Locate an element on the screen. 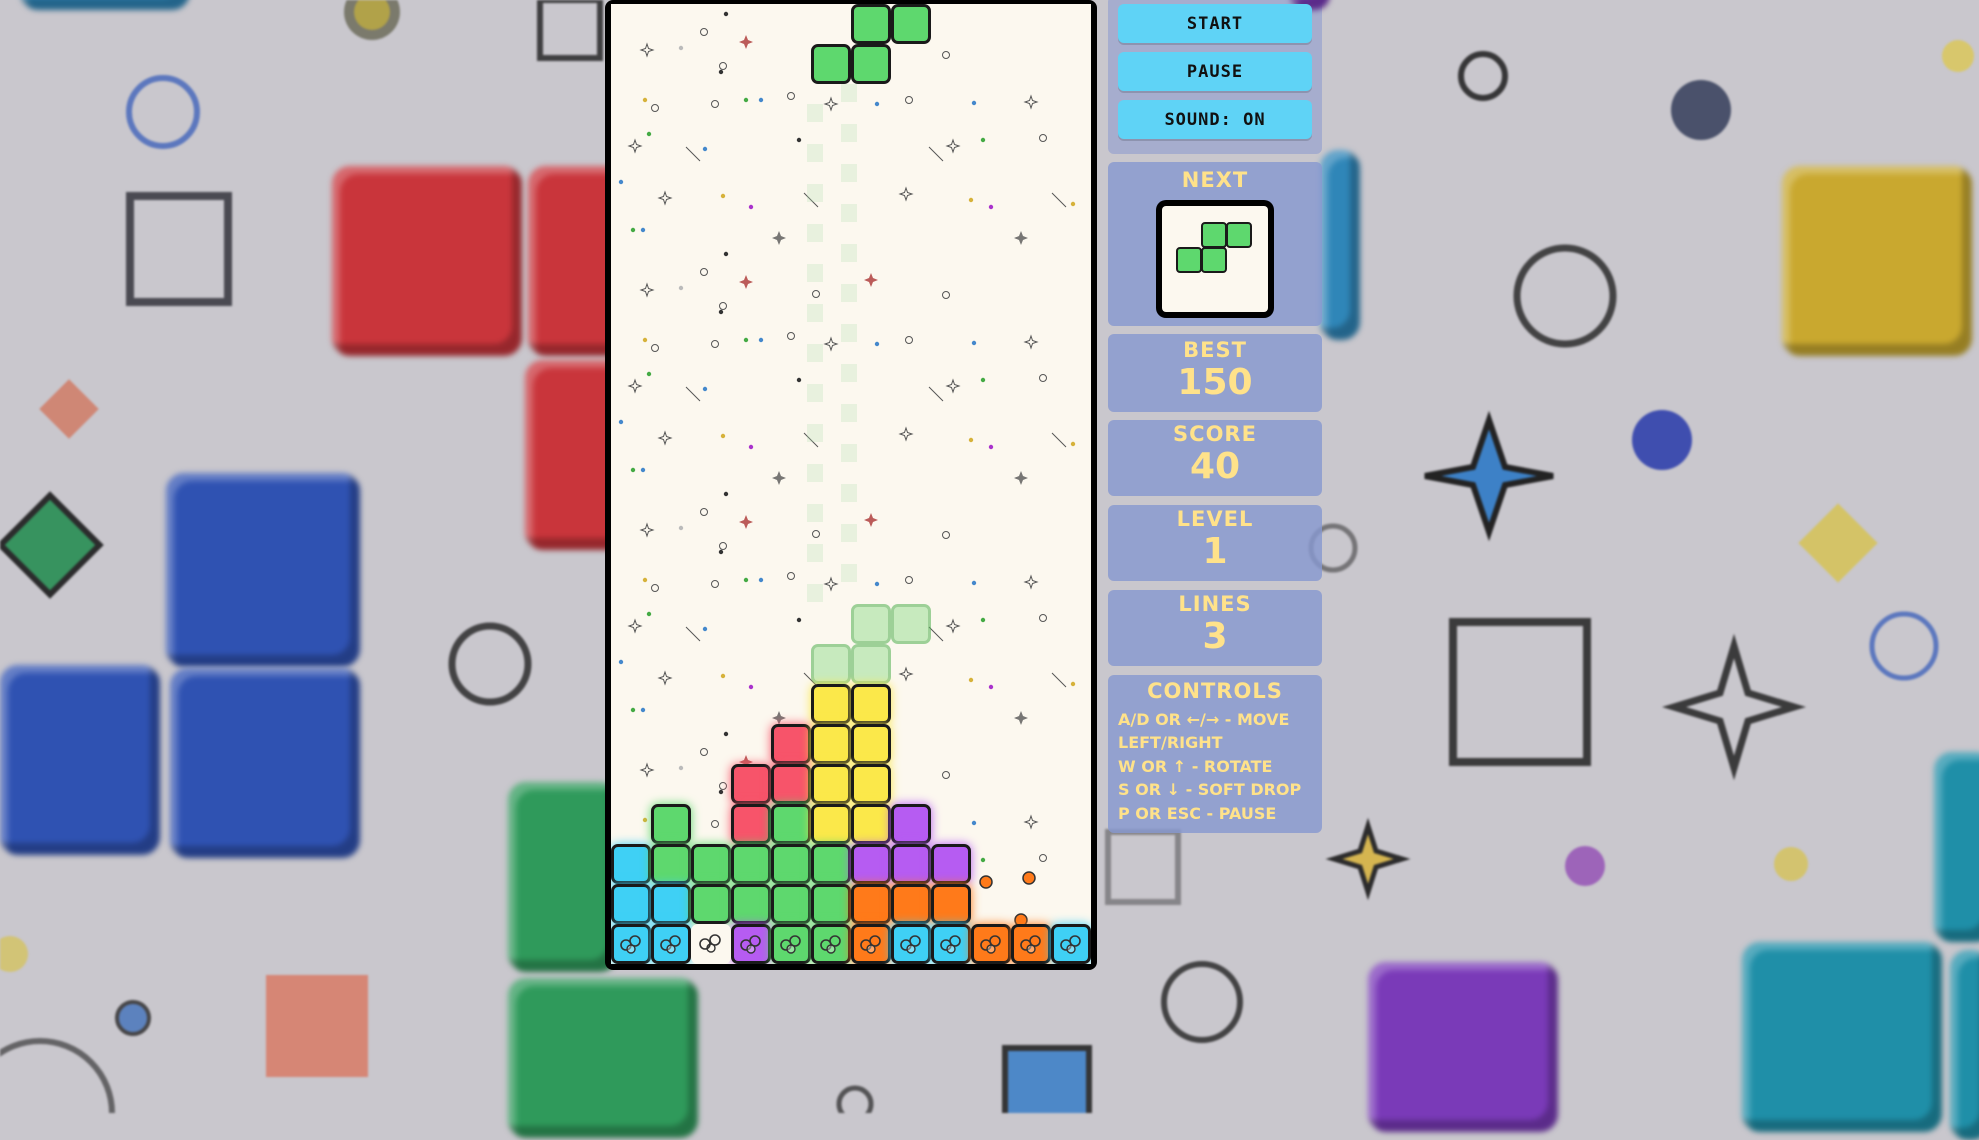 The image size is (1979, 1140). next-title: NEXT is located at coordinates (1215, 180).